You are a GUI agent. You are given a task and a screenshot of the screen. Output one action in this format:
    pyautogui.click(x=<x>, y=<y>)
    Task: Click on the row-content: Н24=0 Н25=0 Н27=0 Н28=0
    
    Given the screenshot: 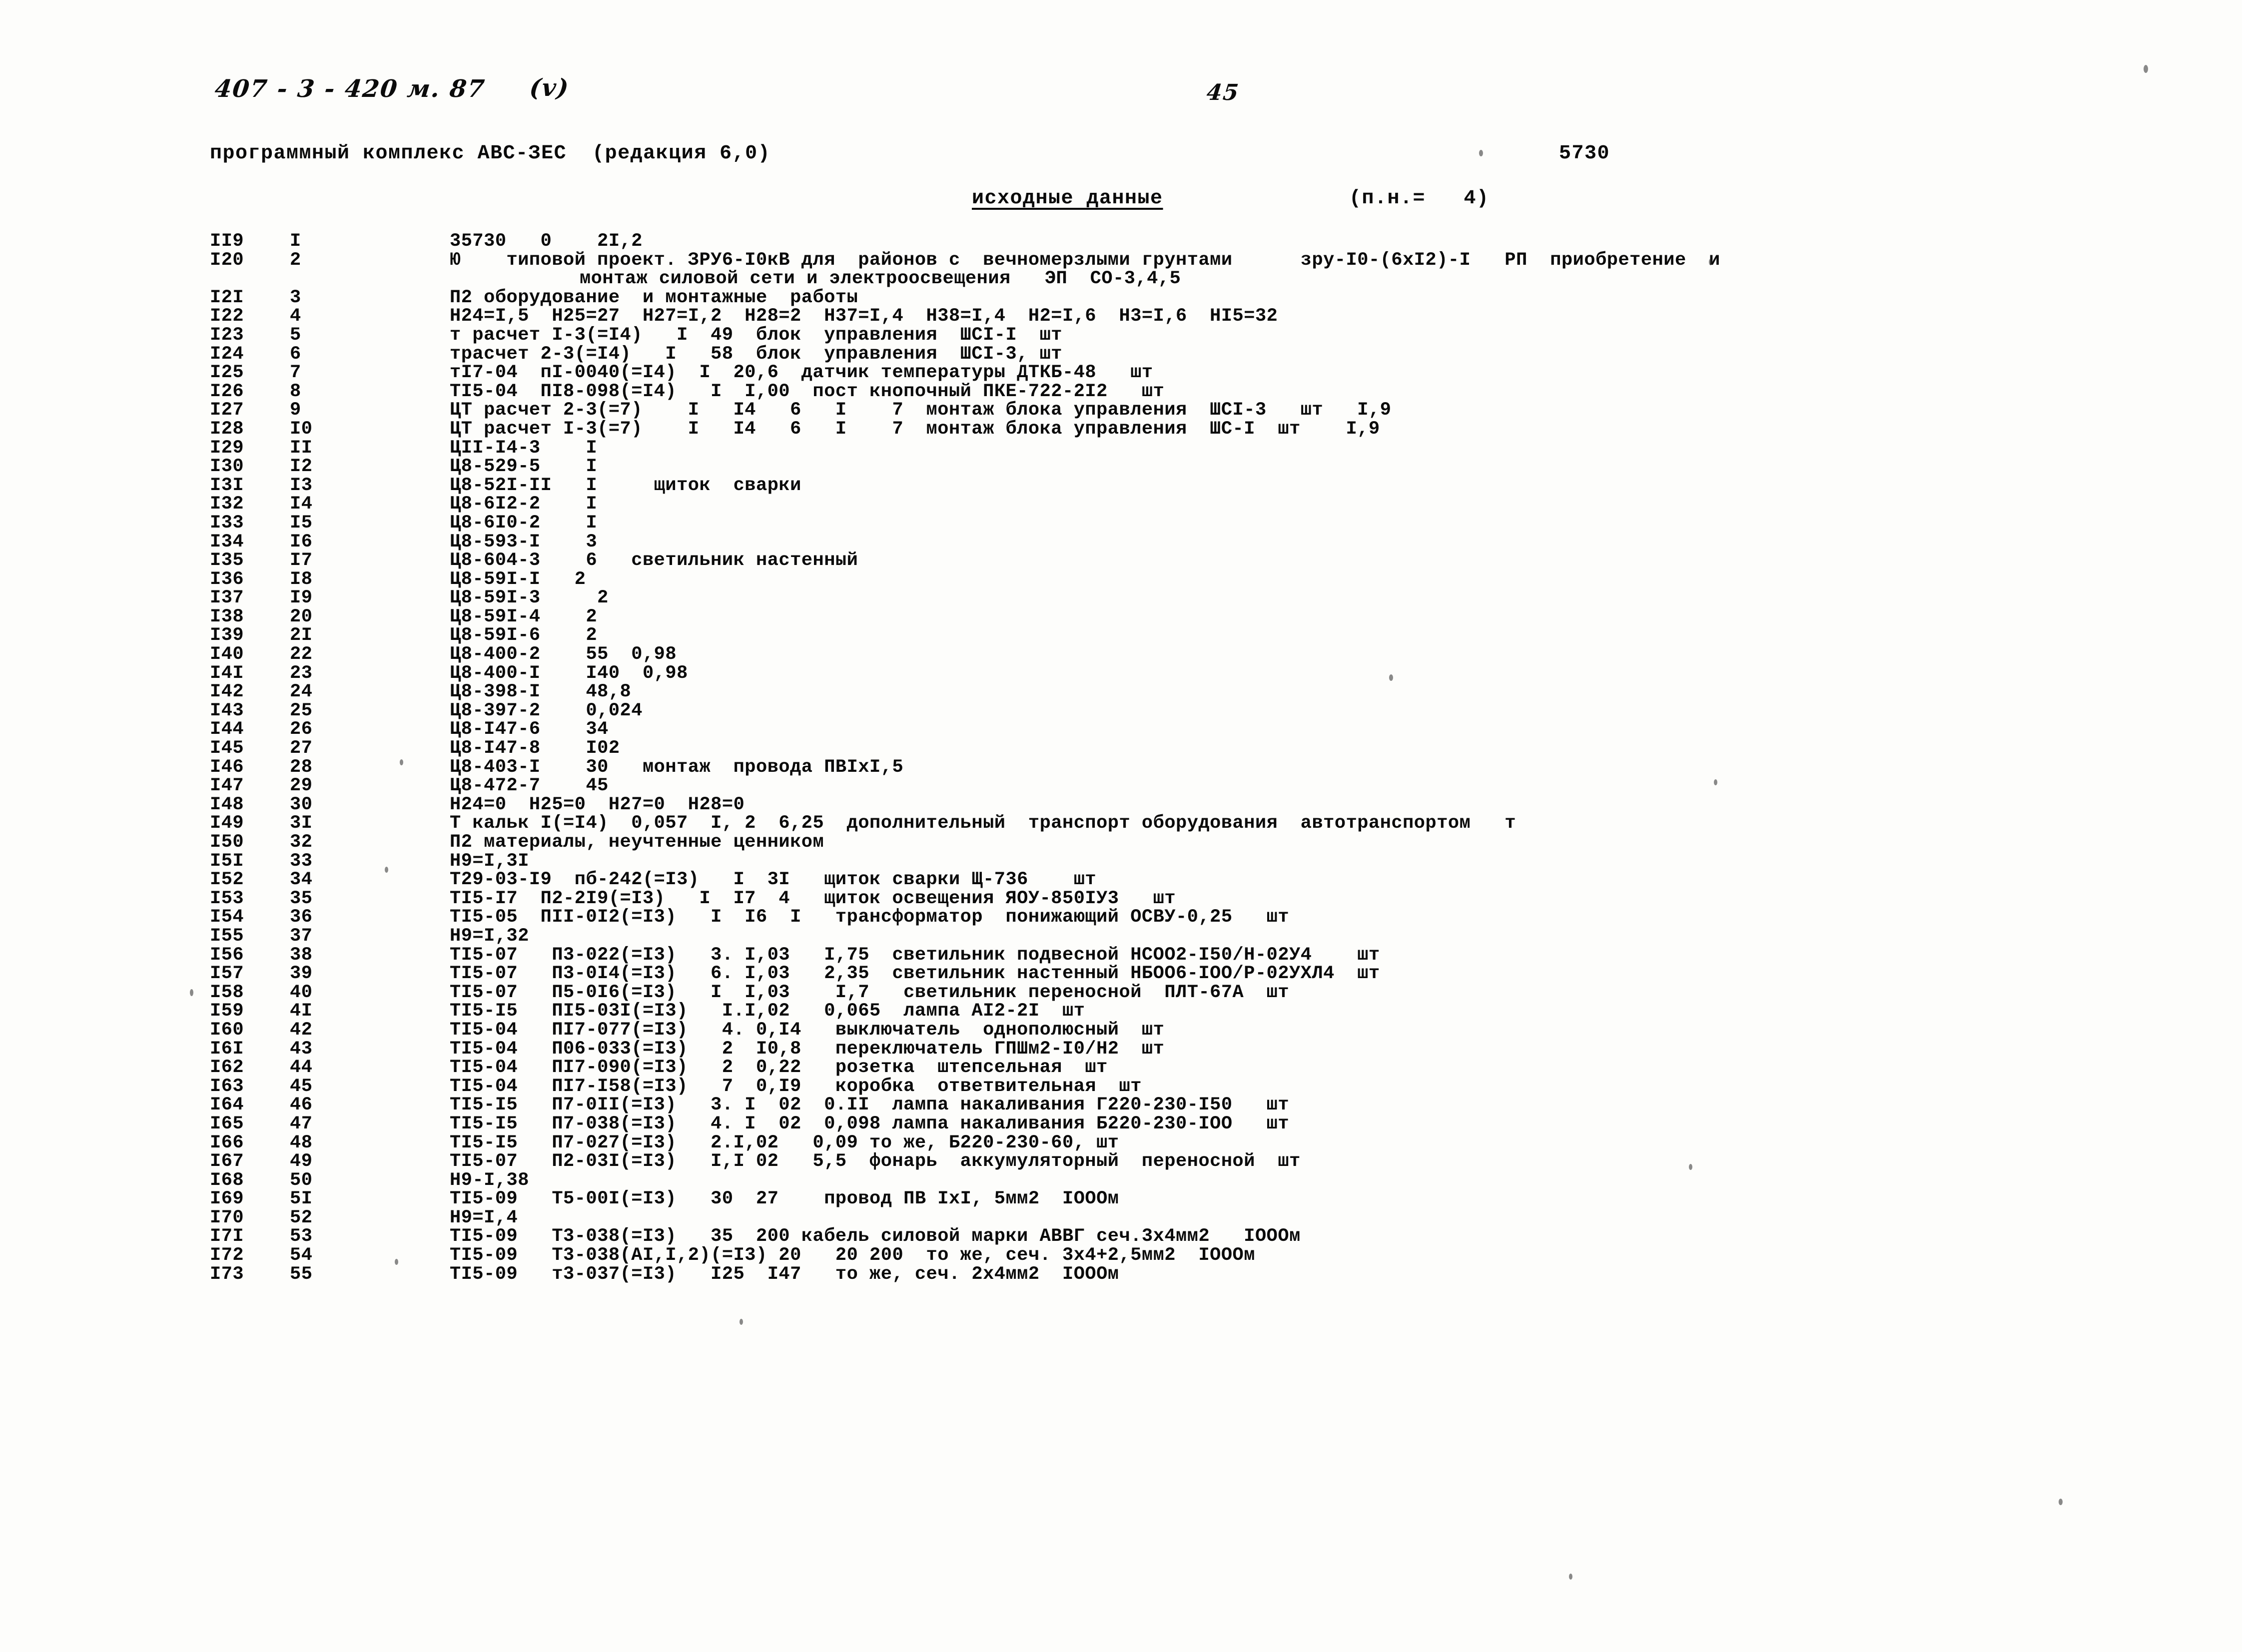 What is the action you would take?
    pyautogui.click(x=598, y=804)
    